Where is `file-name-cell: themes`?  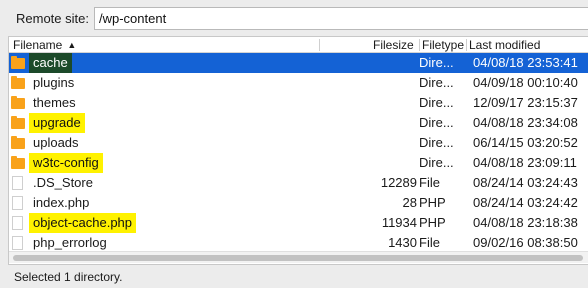
file-name-cell: themes is located at coordinates (174, 103).